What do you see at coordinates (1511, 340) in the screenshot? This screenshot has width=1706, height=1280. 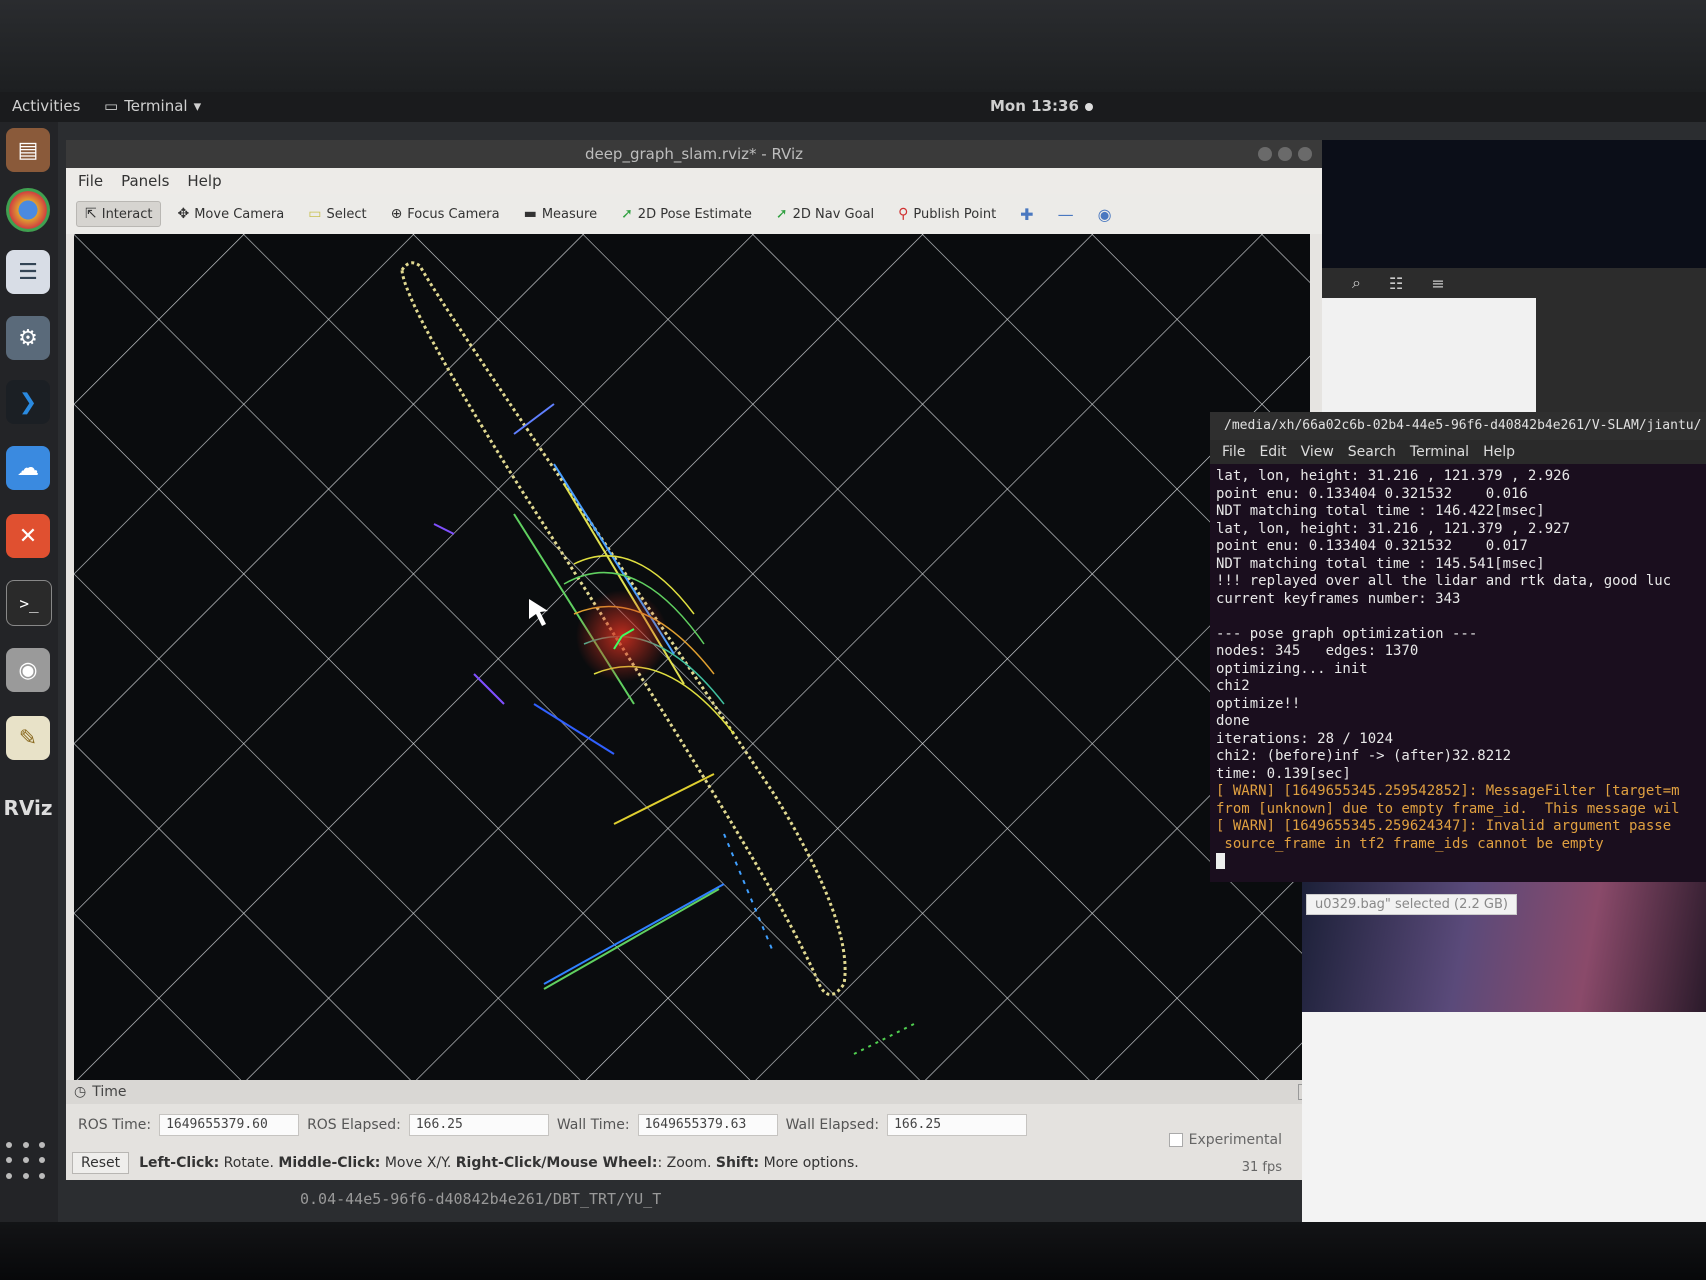 I see `file-manager-window: ⌕ ☷ ≡` at bounding box center [1511, 340].